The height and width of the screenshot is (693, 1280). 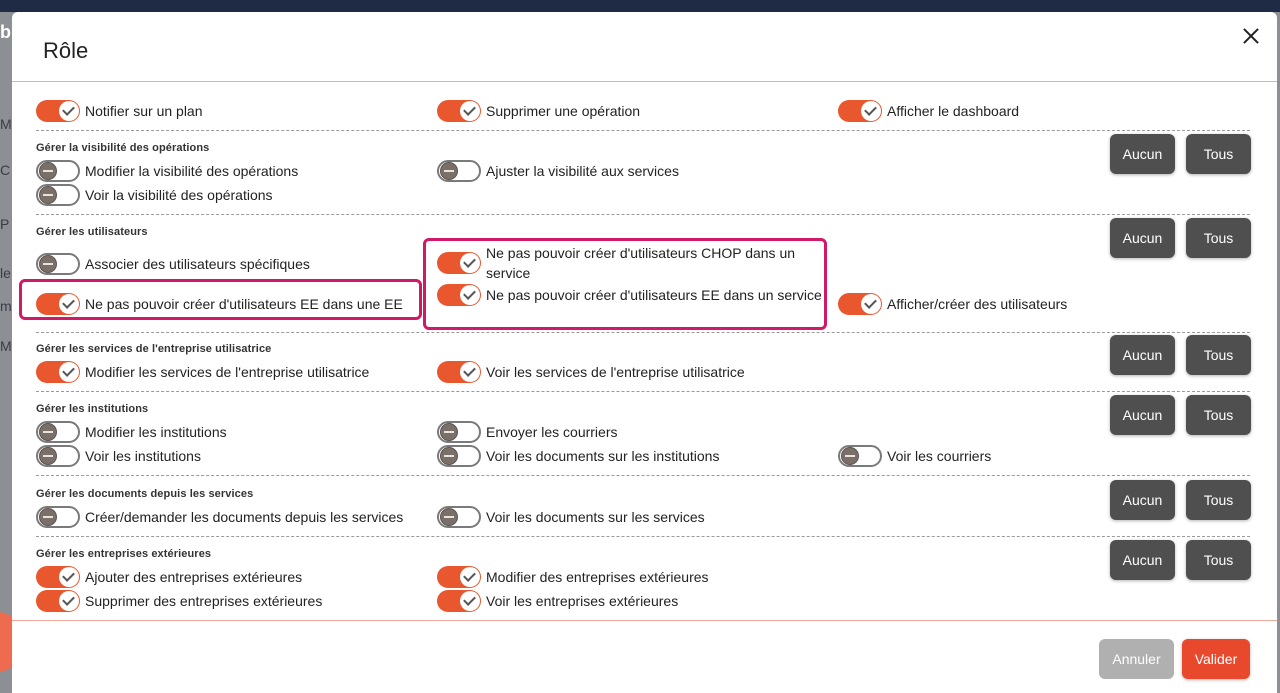 What do you see at coordinates (939, 456) in the screenshot?
I see `permission-label: Voir les courriers` at bounding box center [939, 456].